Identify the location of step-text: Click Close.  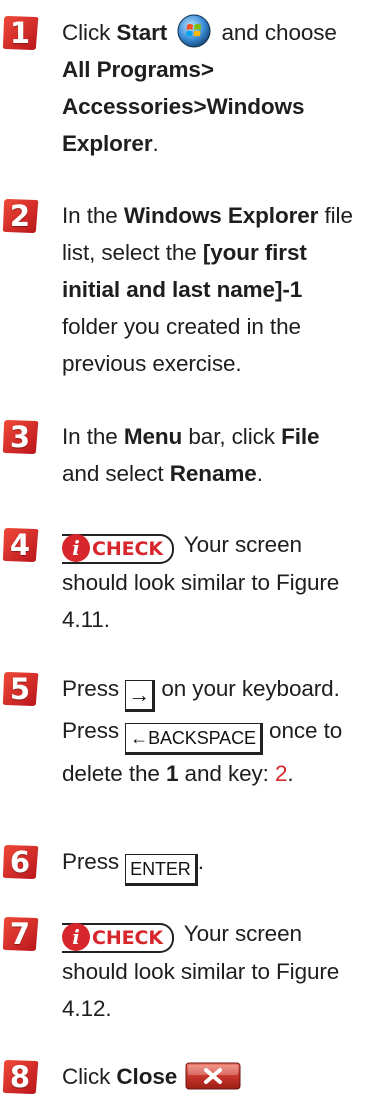
(212, 1076).